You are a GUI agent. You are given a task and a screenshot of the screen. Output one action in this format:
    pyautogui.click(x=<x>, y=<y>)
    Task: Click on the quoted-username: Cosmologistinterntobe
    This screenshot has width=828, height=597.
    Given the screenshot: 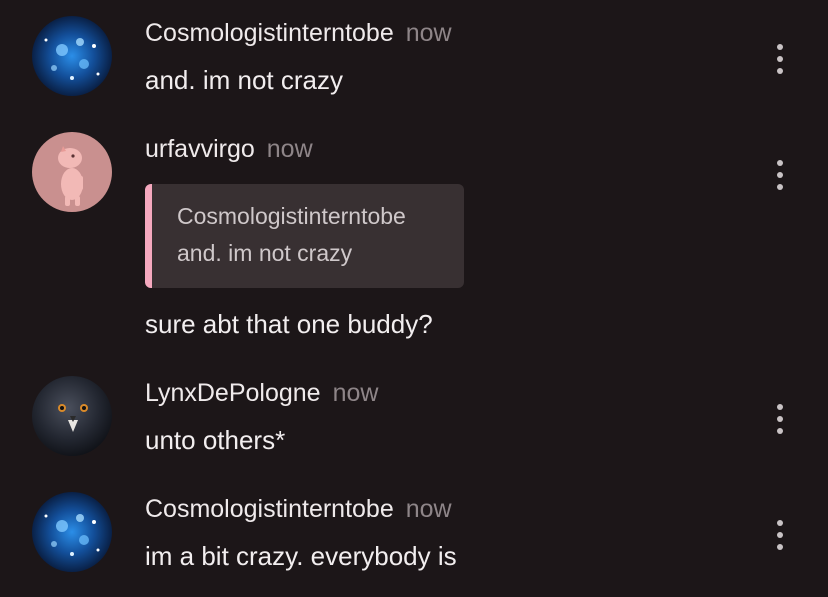 What is the action you would take?
    pyautogui.click(x=291, y=216)
    